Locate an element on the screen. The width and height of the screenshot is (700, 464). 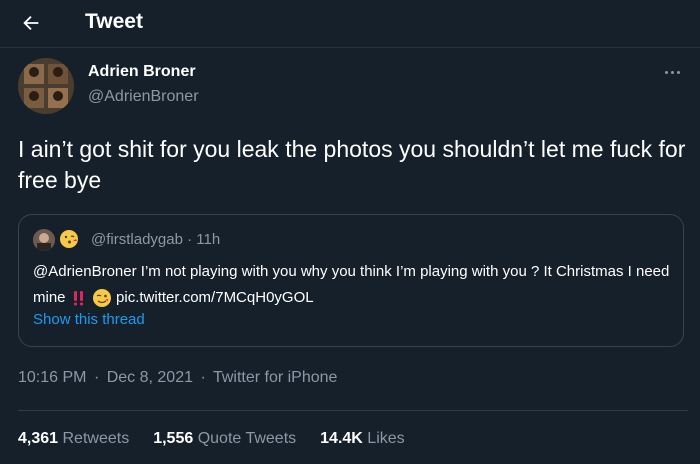
kissing-face-emoji is located at coordinates (69, 239).